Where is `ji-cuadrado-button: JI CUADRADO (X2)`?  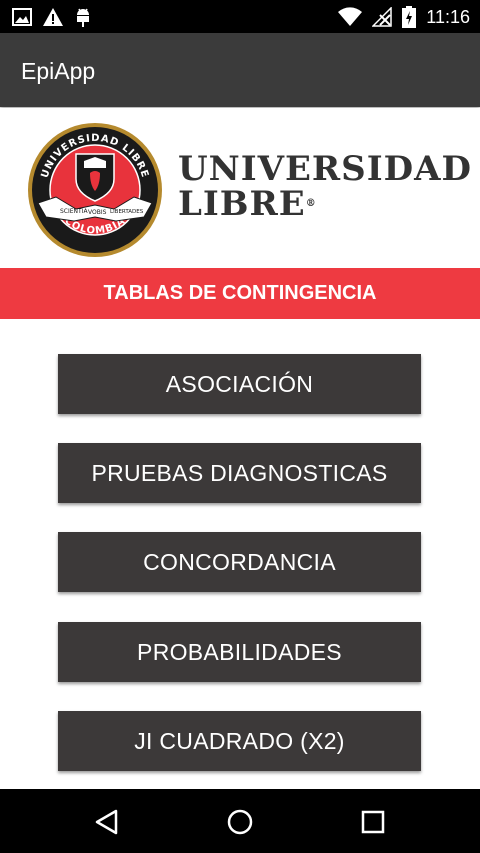
ji-cuadrado-button: JI CUADRADO (X2) is located at coordinates (239, 741).